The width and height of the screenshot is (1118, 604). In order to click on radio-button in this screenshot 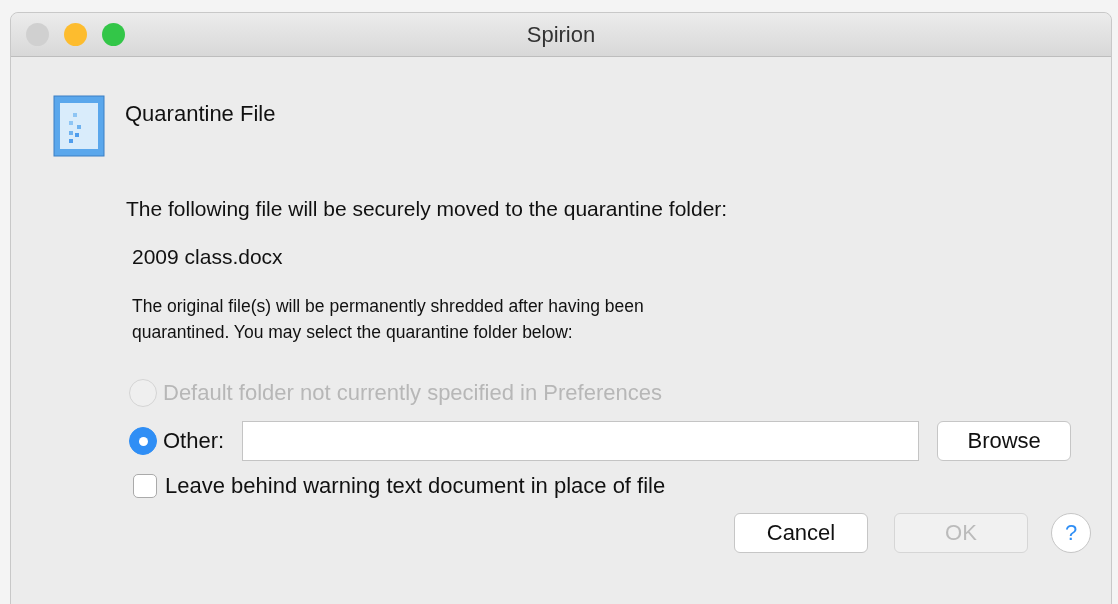, I will do `click(143, 441)`.